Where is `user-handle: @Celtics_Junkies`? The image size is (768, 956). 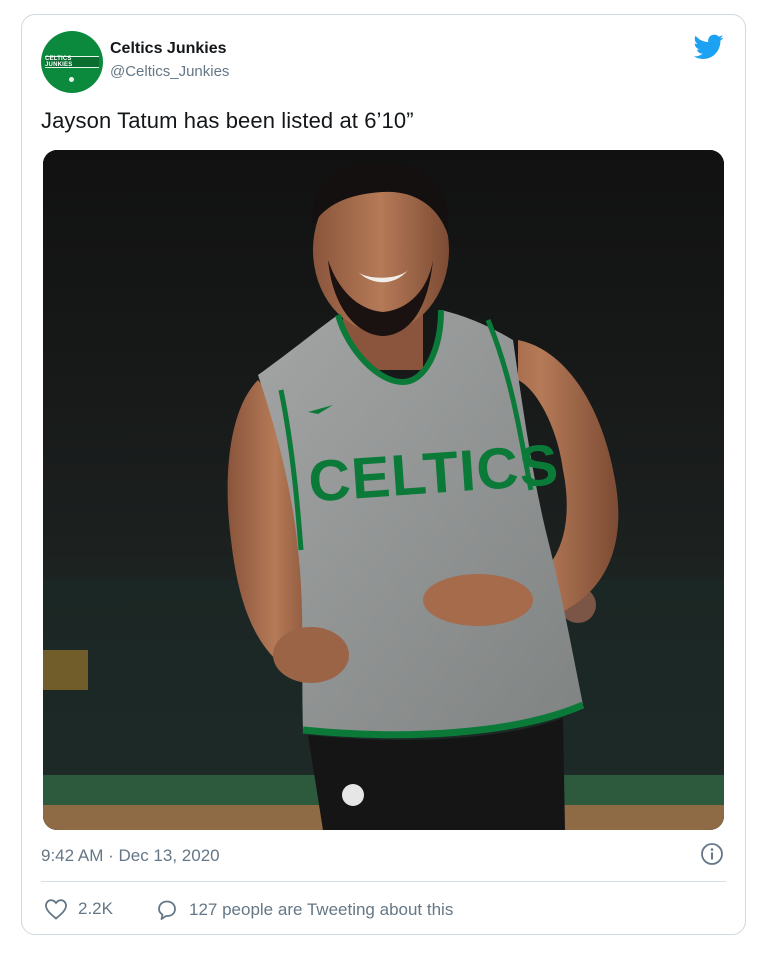
user-handle: @Celtics_Junkies is located at coordinates (169, 71).